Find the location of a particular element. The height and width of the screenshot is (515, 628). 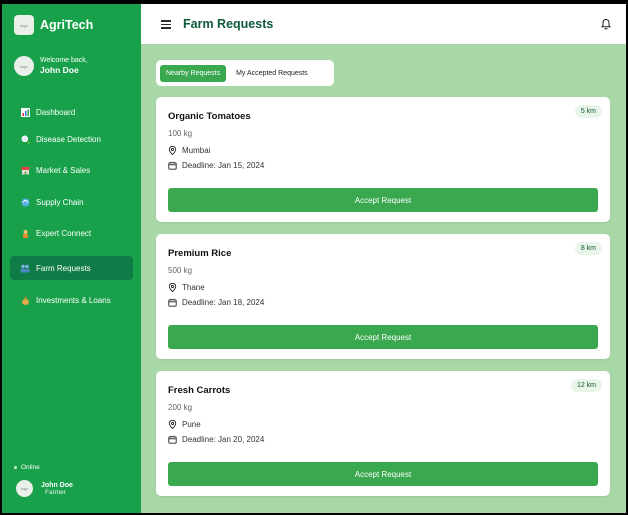

status-dot-icon is located at coordinates (15, 467).